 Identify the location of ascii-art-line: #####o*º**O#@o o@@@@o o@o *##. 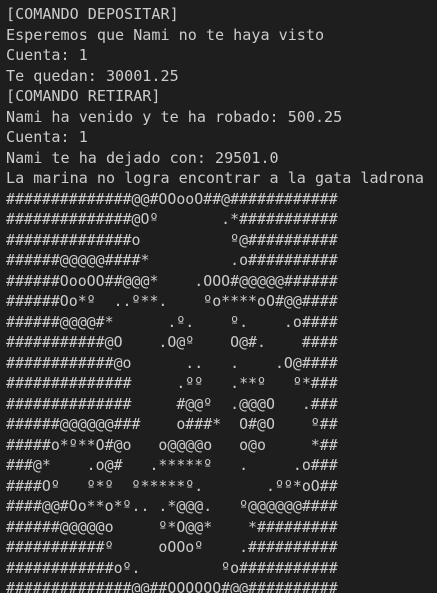
(172, 444).